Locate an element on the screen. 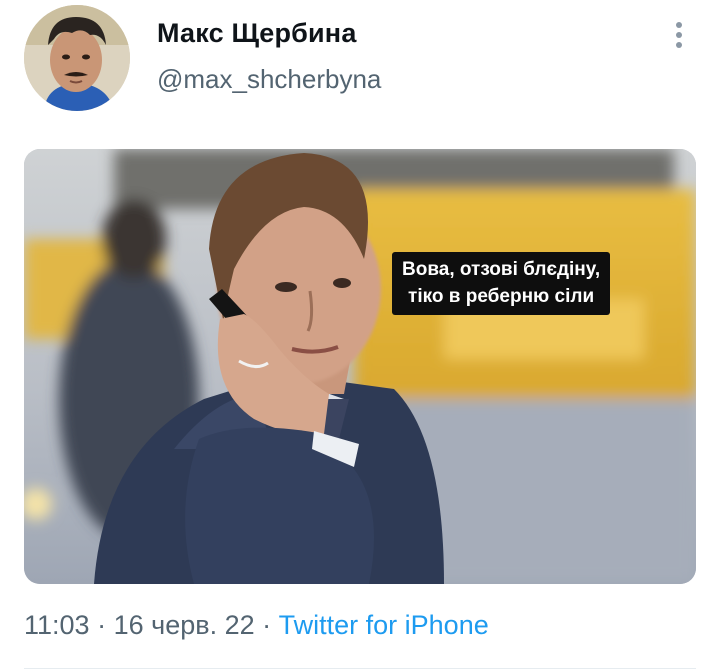 Image resolution: width=720 pixels, height=671 pixels. author-handle: @max_shcherbyna is located at coordinates (269, 79).